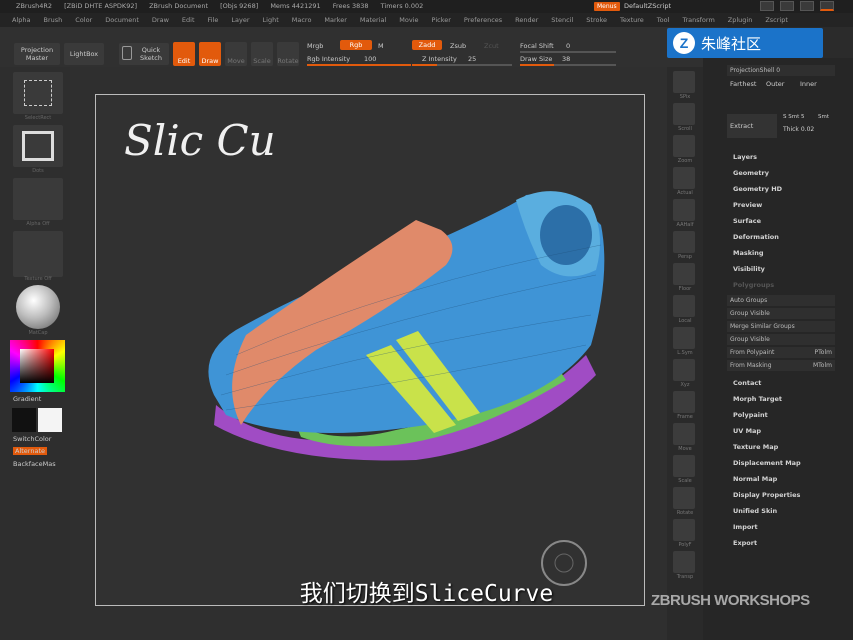 Image resolution: width=853 pixels, height=640 pixels. What do you see at coordinates (684, 402) in the screenshot?
I see `shelf-frame-button` at bounding box center [684, 402].